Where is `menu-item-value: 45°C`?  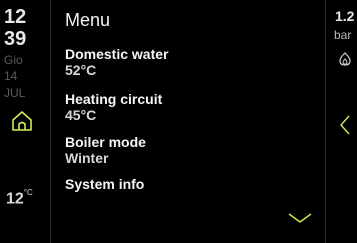 menu-item-value: 45°C is located at coordinates (81, 115).